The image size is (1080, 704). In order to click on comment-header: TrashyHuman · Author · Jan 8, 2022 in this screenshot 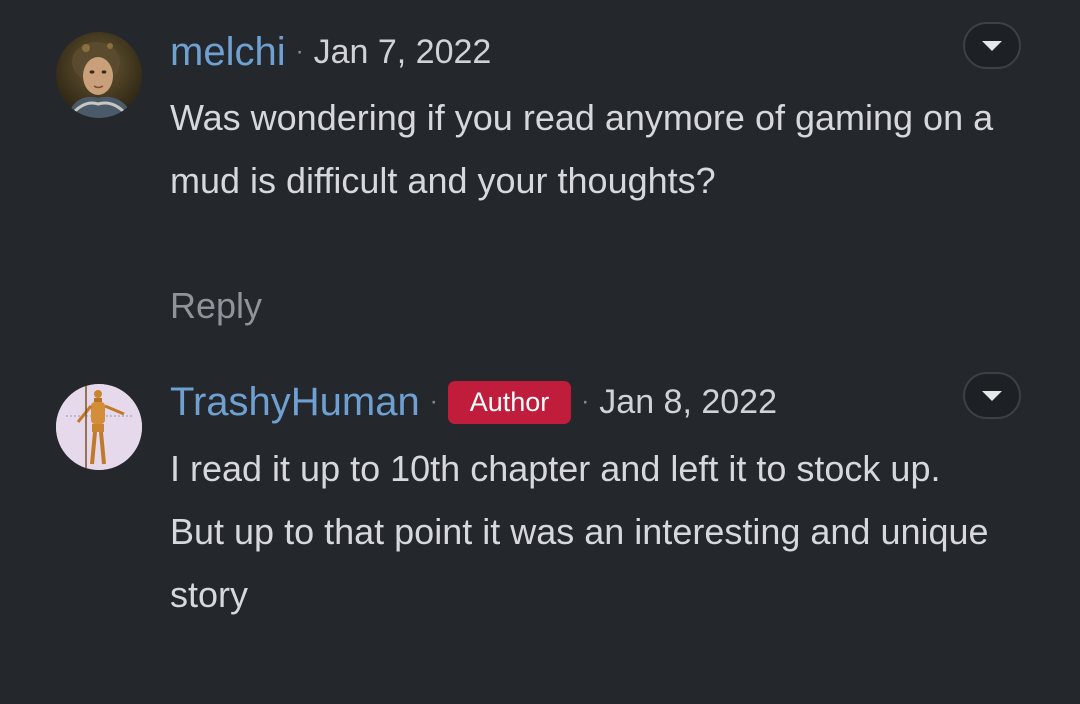, I will do `click(473, 402)`.